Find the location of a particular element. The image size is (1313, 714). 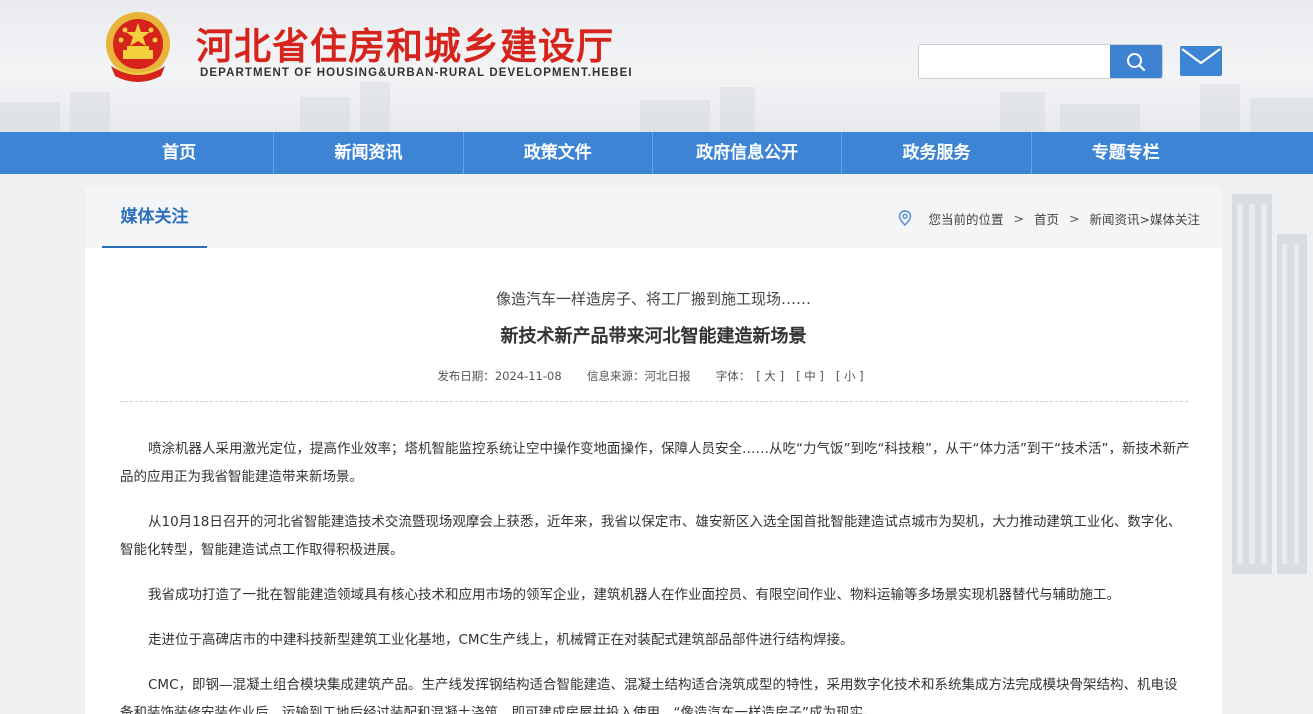

font-size-label: 字体： is located at coordinates (733, 376).